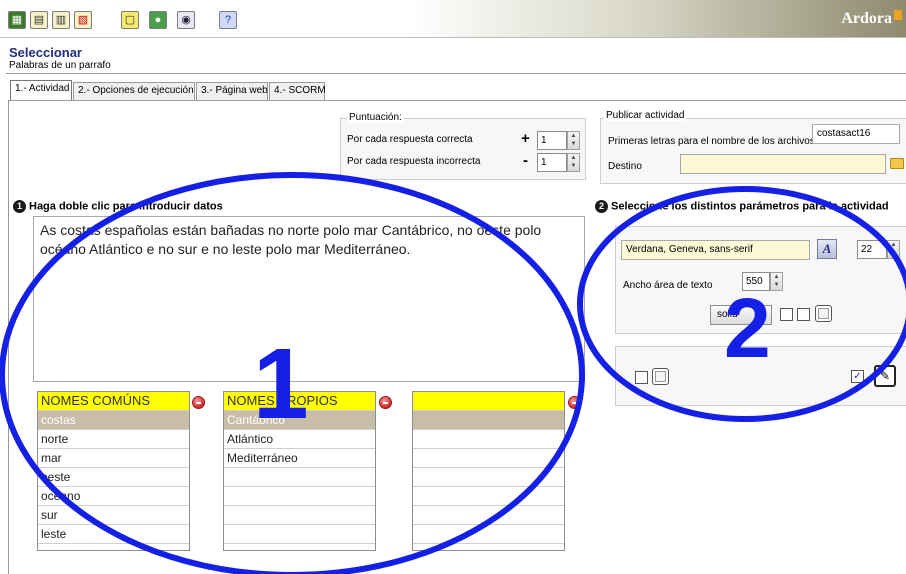  I want to click on folder-icon, so click(897, 163).